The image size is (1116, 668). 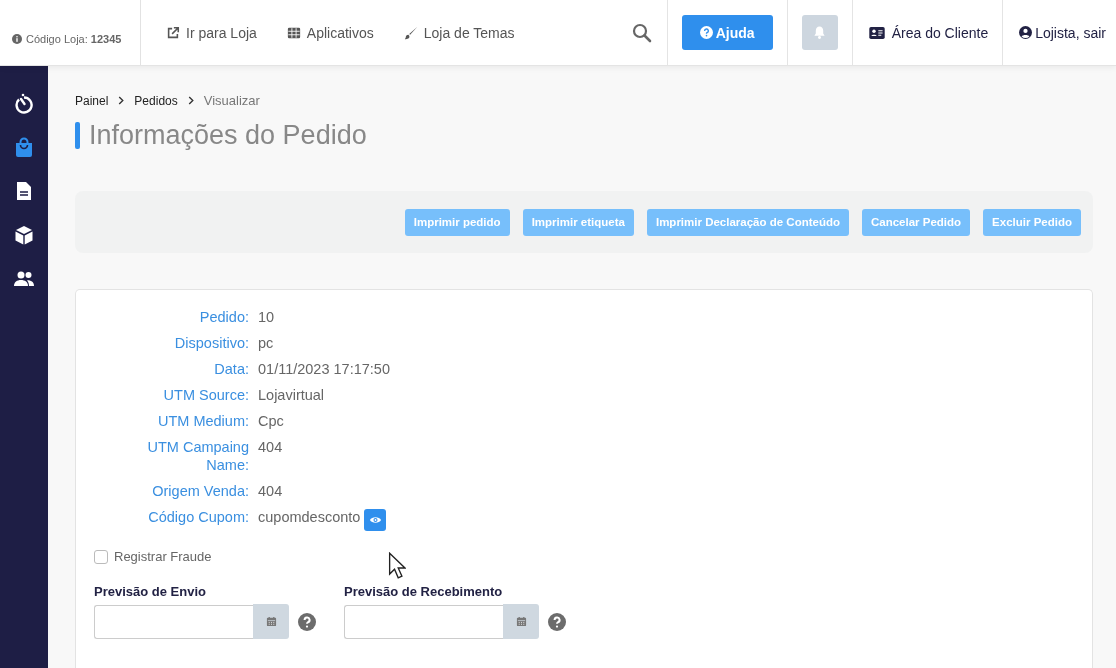 I want to click on field-value: 10, so click(x=266, y=317).